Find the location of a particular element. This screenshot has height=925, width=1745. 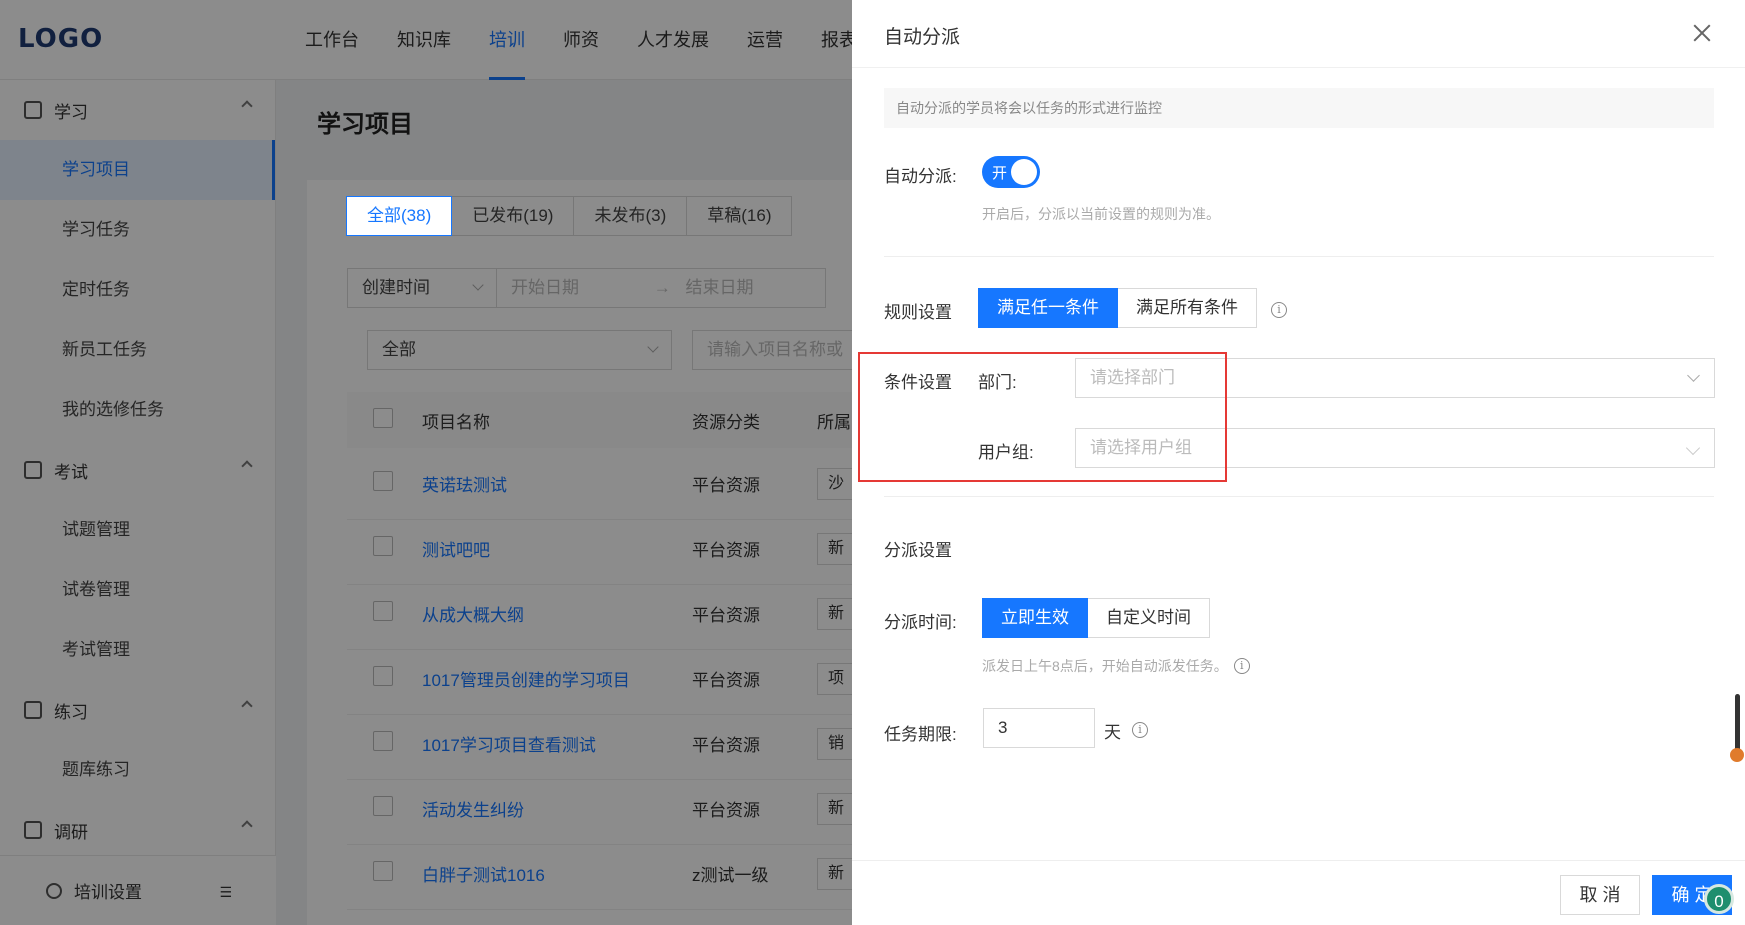

cancel-button: 取 消 is located at coordinates (1600, 895).